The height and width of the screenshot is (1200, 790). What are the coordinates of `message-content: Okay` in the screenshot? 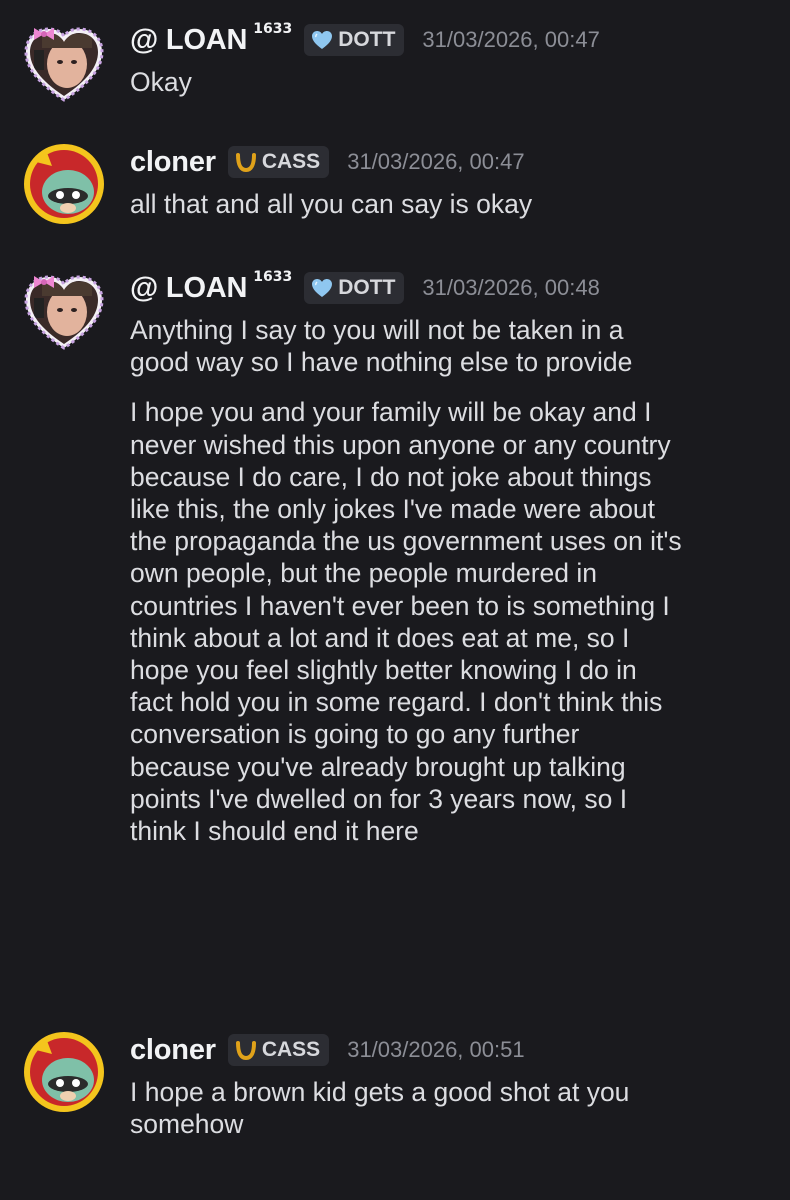 It's located at (450, 82).